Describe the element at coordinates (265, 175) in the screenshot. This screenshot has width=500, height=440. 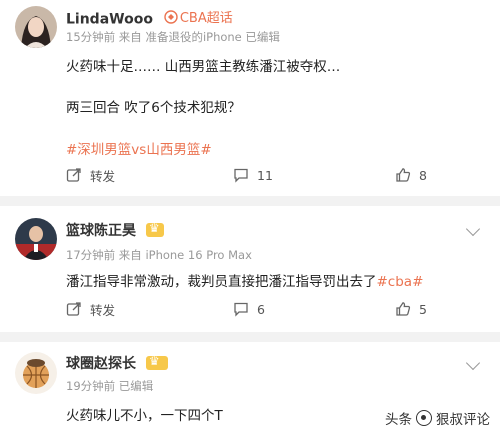
I see `comment-count: 11` at that location.